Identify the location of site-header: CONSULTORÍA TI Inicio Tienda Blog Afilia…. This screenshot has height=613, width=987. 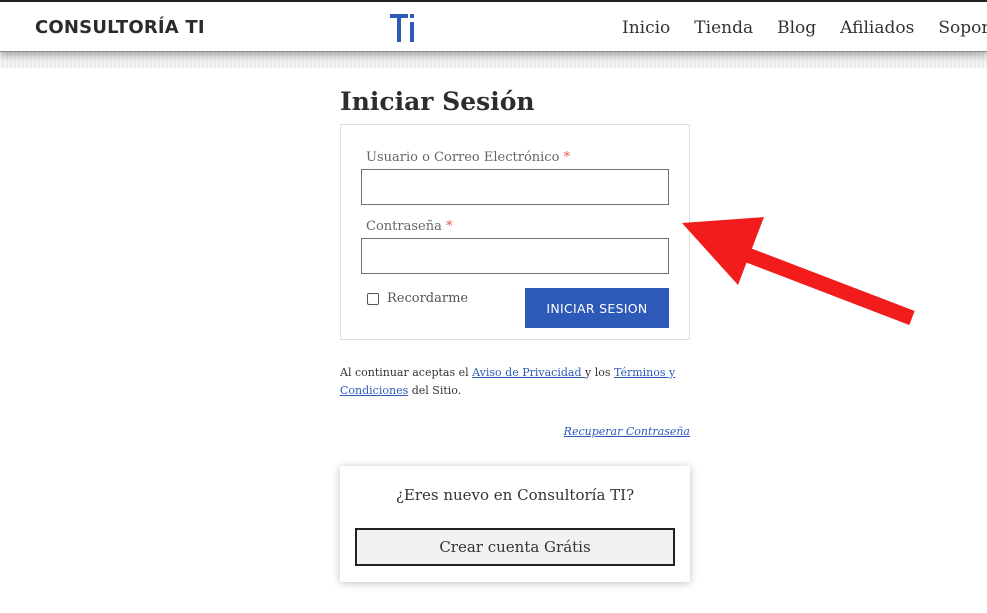
(493, 26).